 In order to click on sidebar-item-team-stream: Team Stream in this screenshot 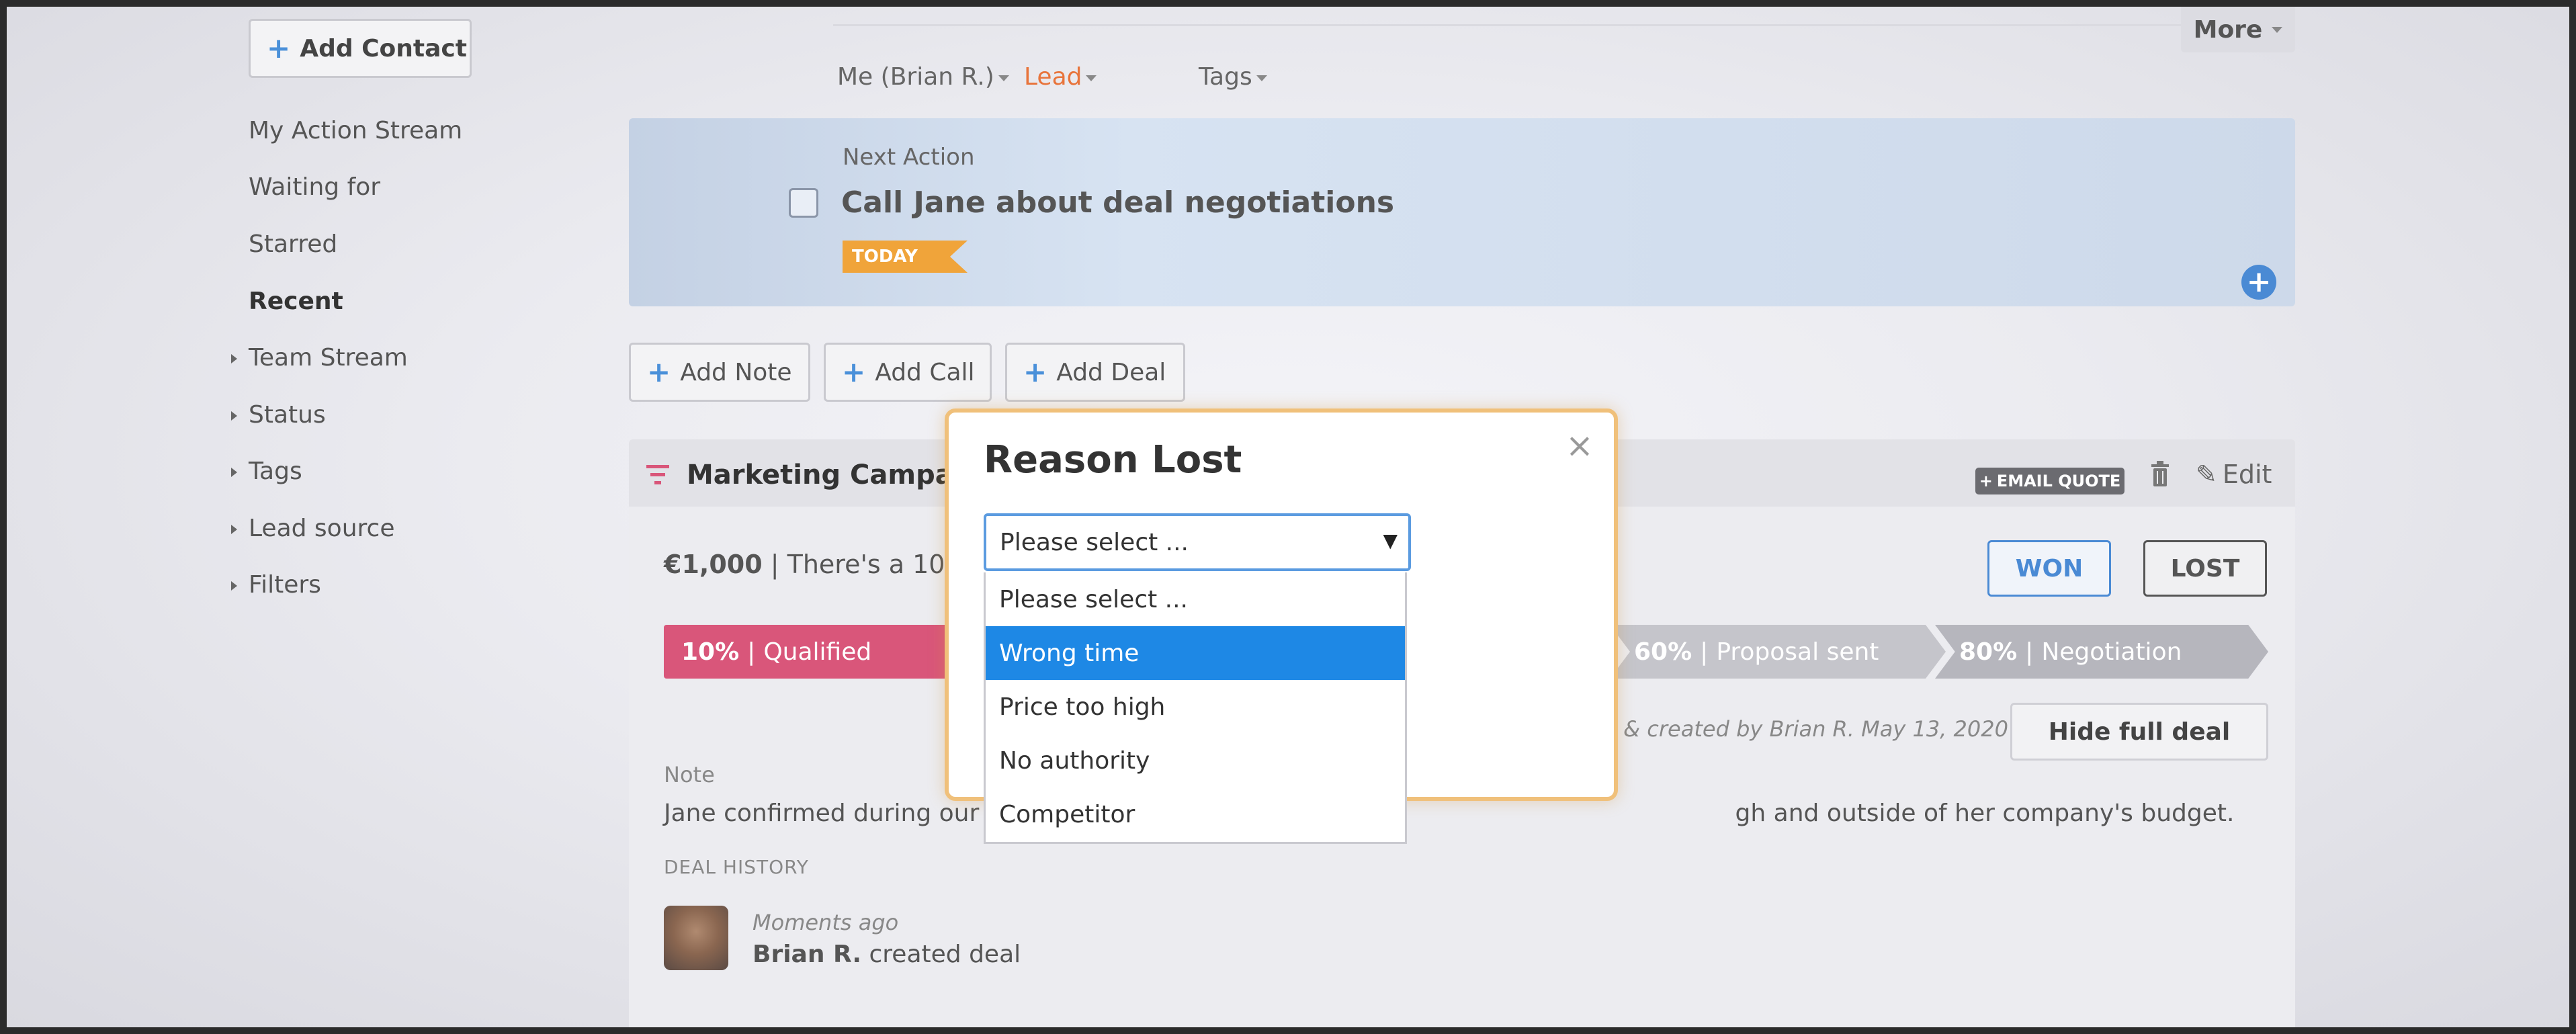, I will do `click(319, 358)`.